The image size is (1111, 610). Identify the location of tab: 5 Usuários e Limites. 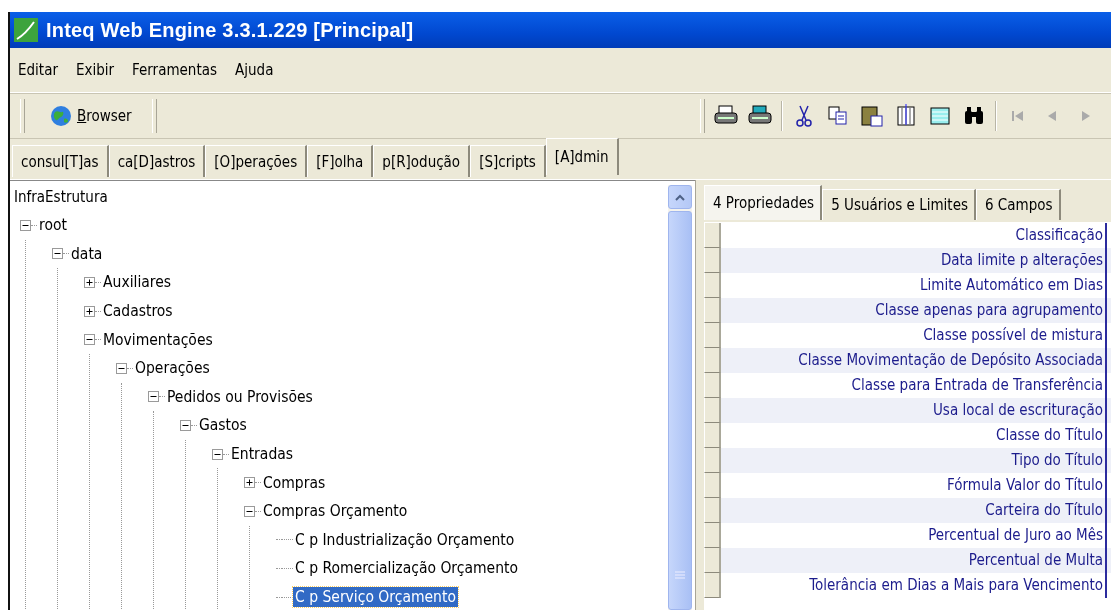
(899, 204).